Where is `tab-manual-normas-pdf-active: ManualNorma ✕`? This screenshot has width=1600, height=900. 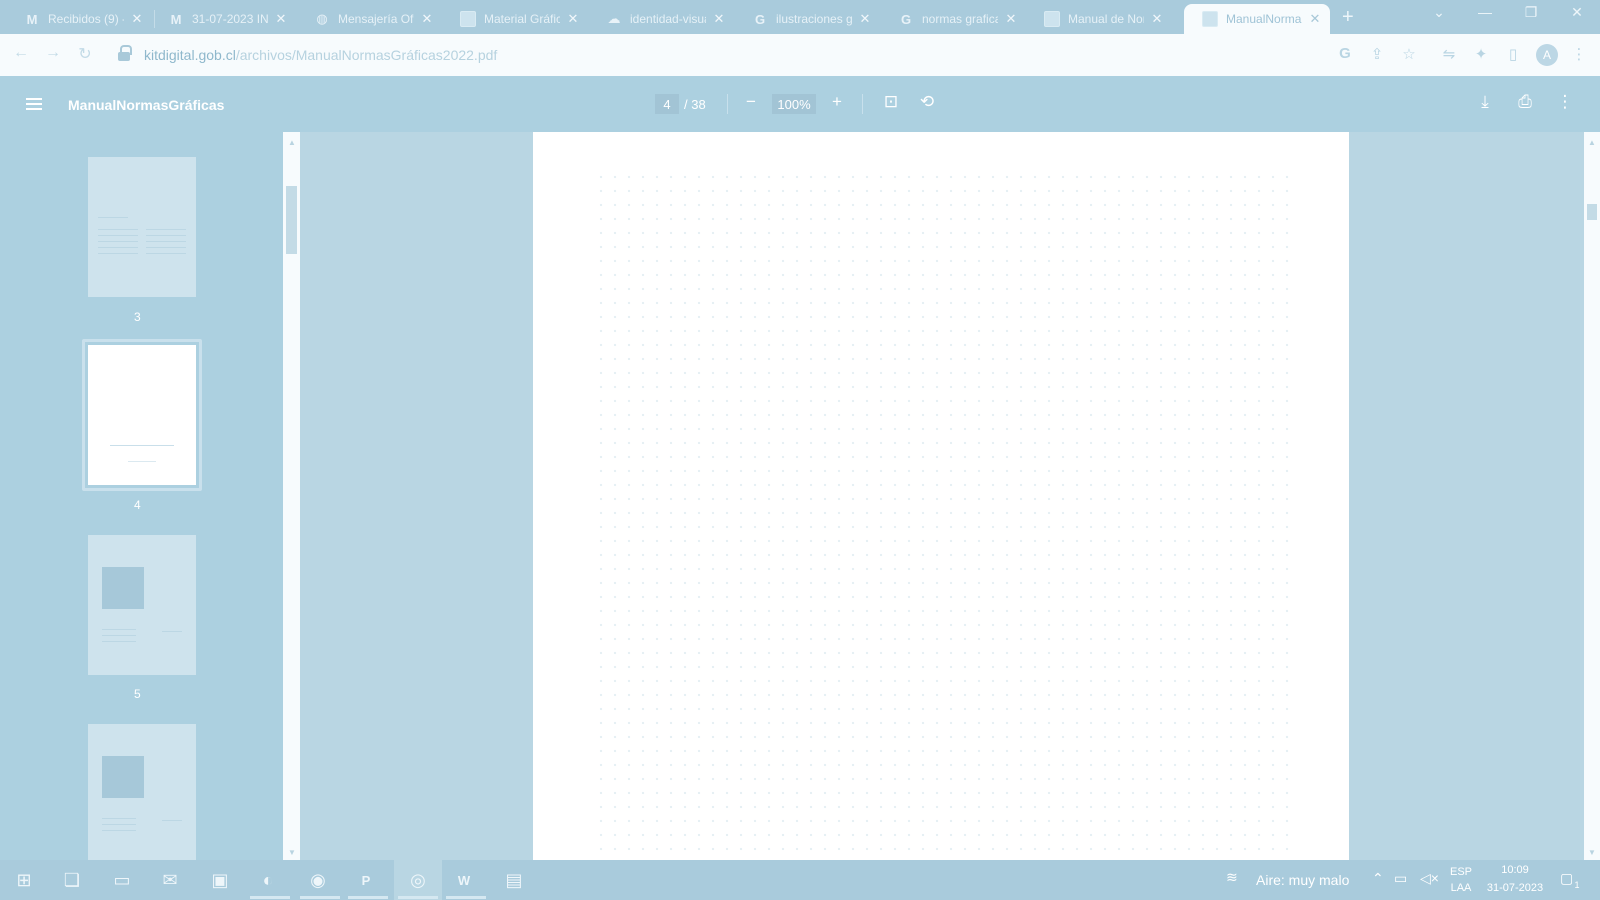
tab-manual-normas-pdf-active: ManualNorma ✕ is located at coordinates (1257, 19).